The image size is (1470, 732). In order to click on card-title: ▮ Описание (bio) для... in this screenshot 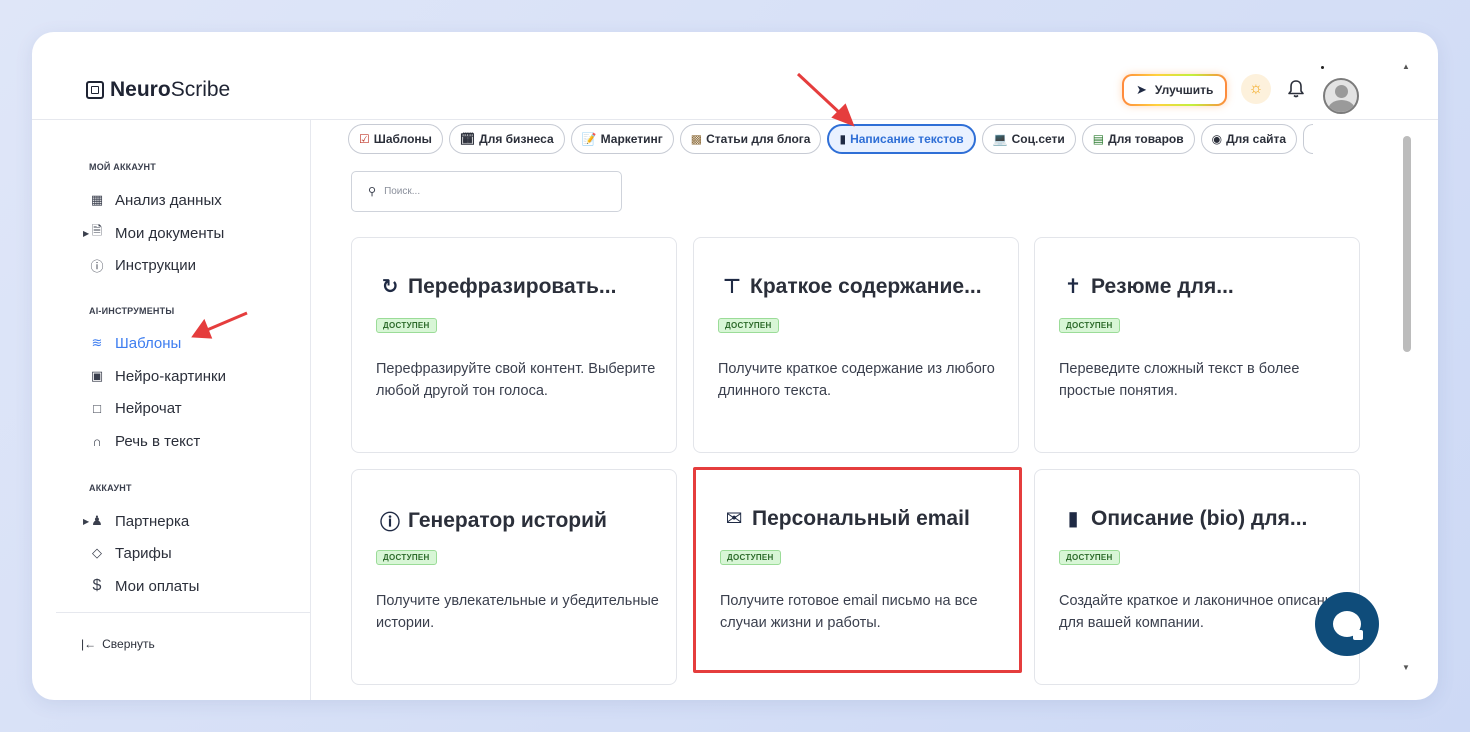, I will do `click(1183, 518)`.